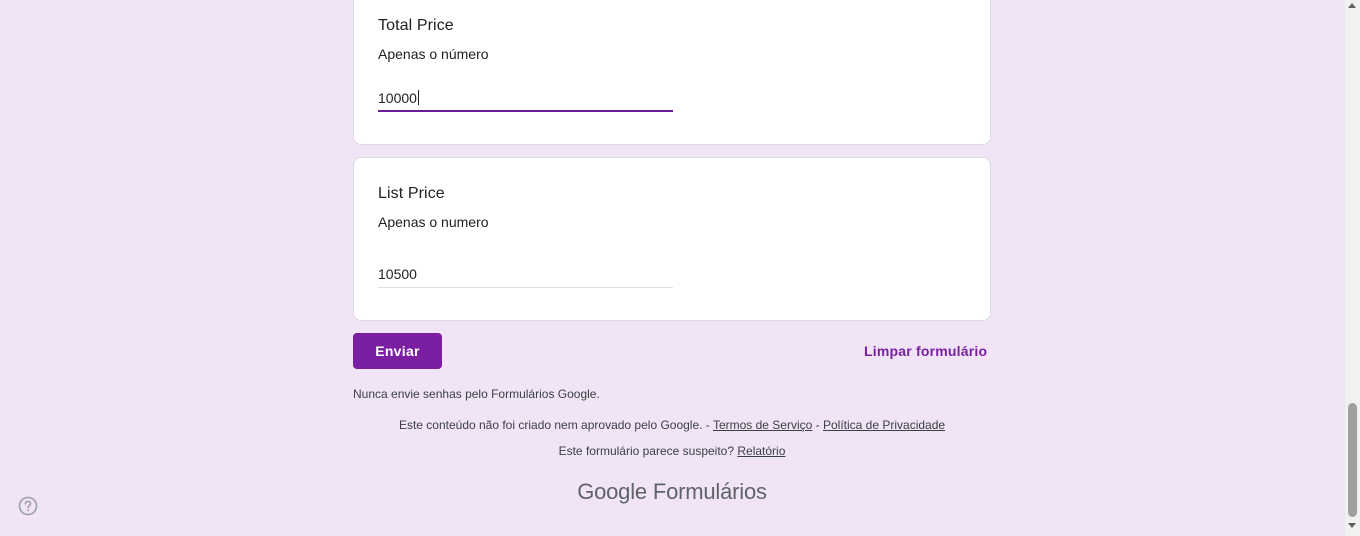 The image size is (1360, 536). Describe the element at coordinates (525, 100) in the screenshot. I see `total-price-input: 10000` at that location.